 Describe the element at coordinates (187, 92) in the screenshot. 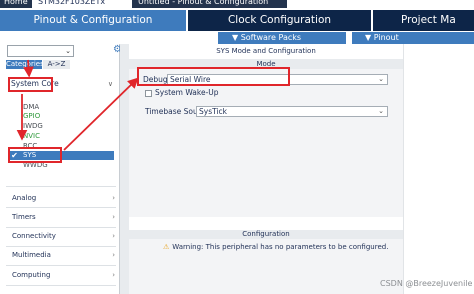

I see `system-wakeup-label: System Wake-Up` at that location.